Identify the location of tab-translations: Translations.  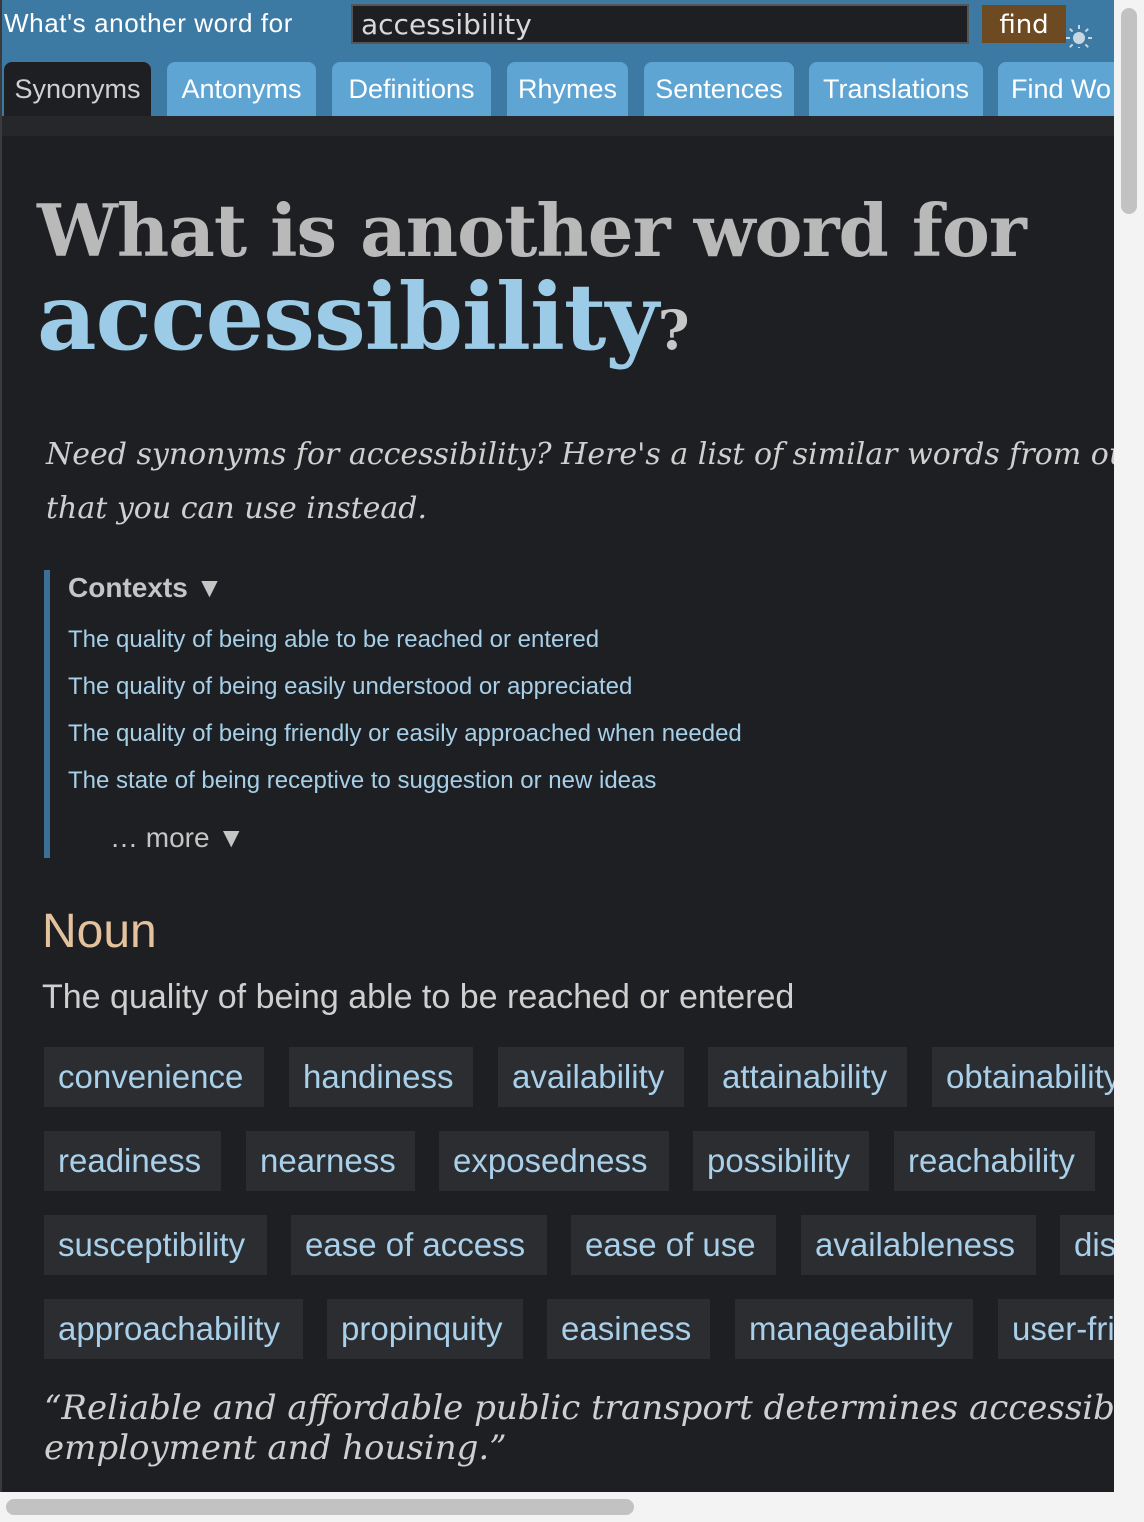
(896, 89).